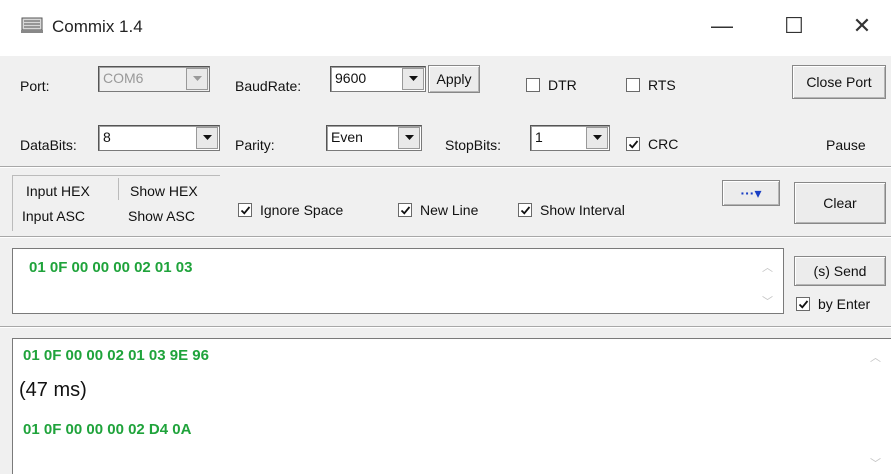  I want to click on stopbits-value: 1, so click(539, 137).